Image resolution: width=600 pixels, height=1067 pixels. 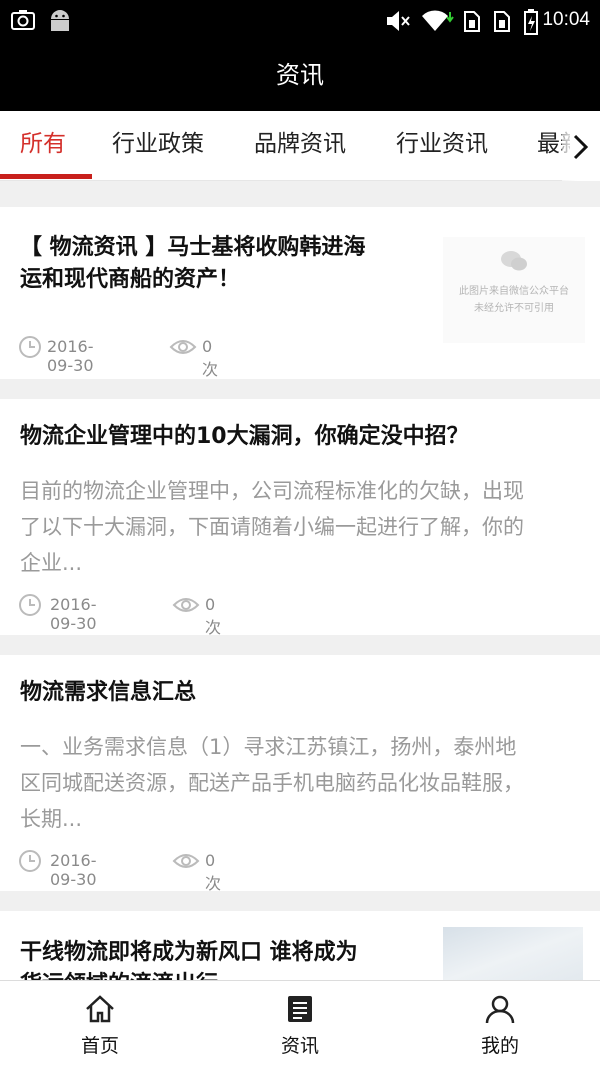 What do you see at coordinates (108, 692) in the screenshot?
I see `article-title: 物流需求信息汇总` at bounding box center [108, 692].